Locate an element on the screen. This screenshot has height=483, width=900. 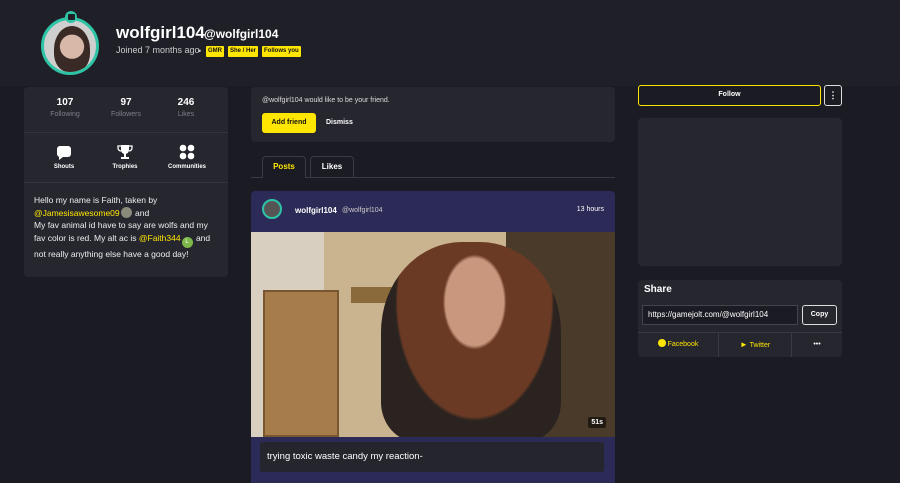
nav-divider is located at coordinates (126, 182).